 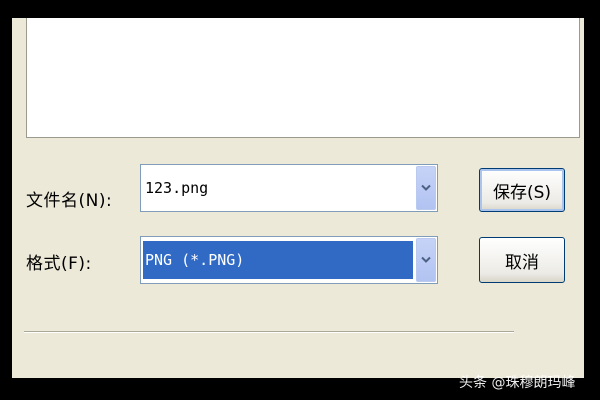 I want to click on format-label: 格式(F):, so click(x=59, y=264).